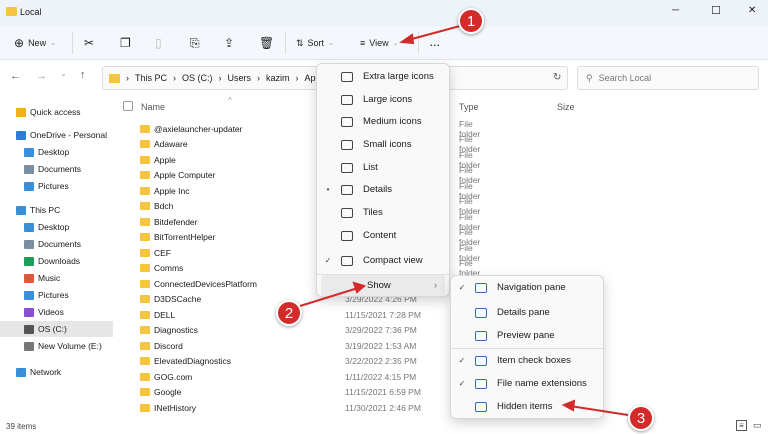 The height and width of the screenshot is (434, 768). Describe the element at coordinates (471, 21) in the screenshot. I see `annotation-badge-1: 1` at that location.